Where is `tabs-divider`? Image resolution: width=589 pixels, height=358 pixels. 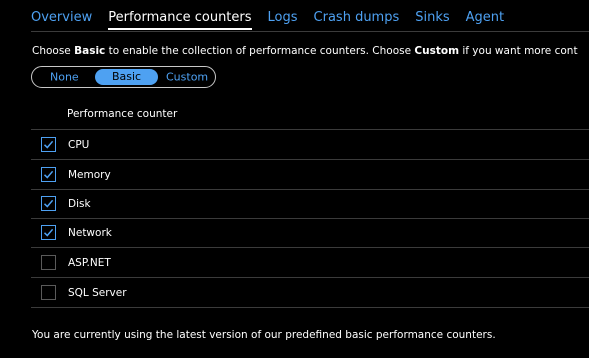
tabs-divider is located at coordinates (310, 31).